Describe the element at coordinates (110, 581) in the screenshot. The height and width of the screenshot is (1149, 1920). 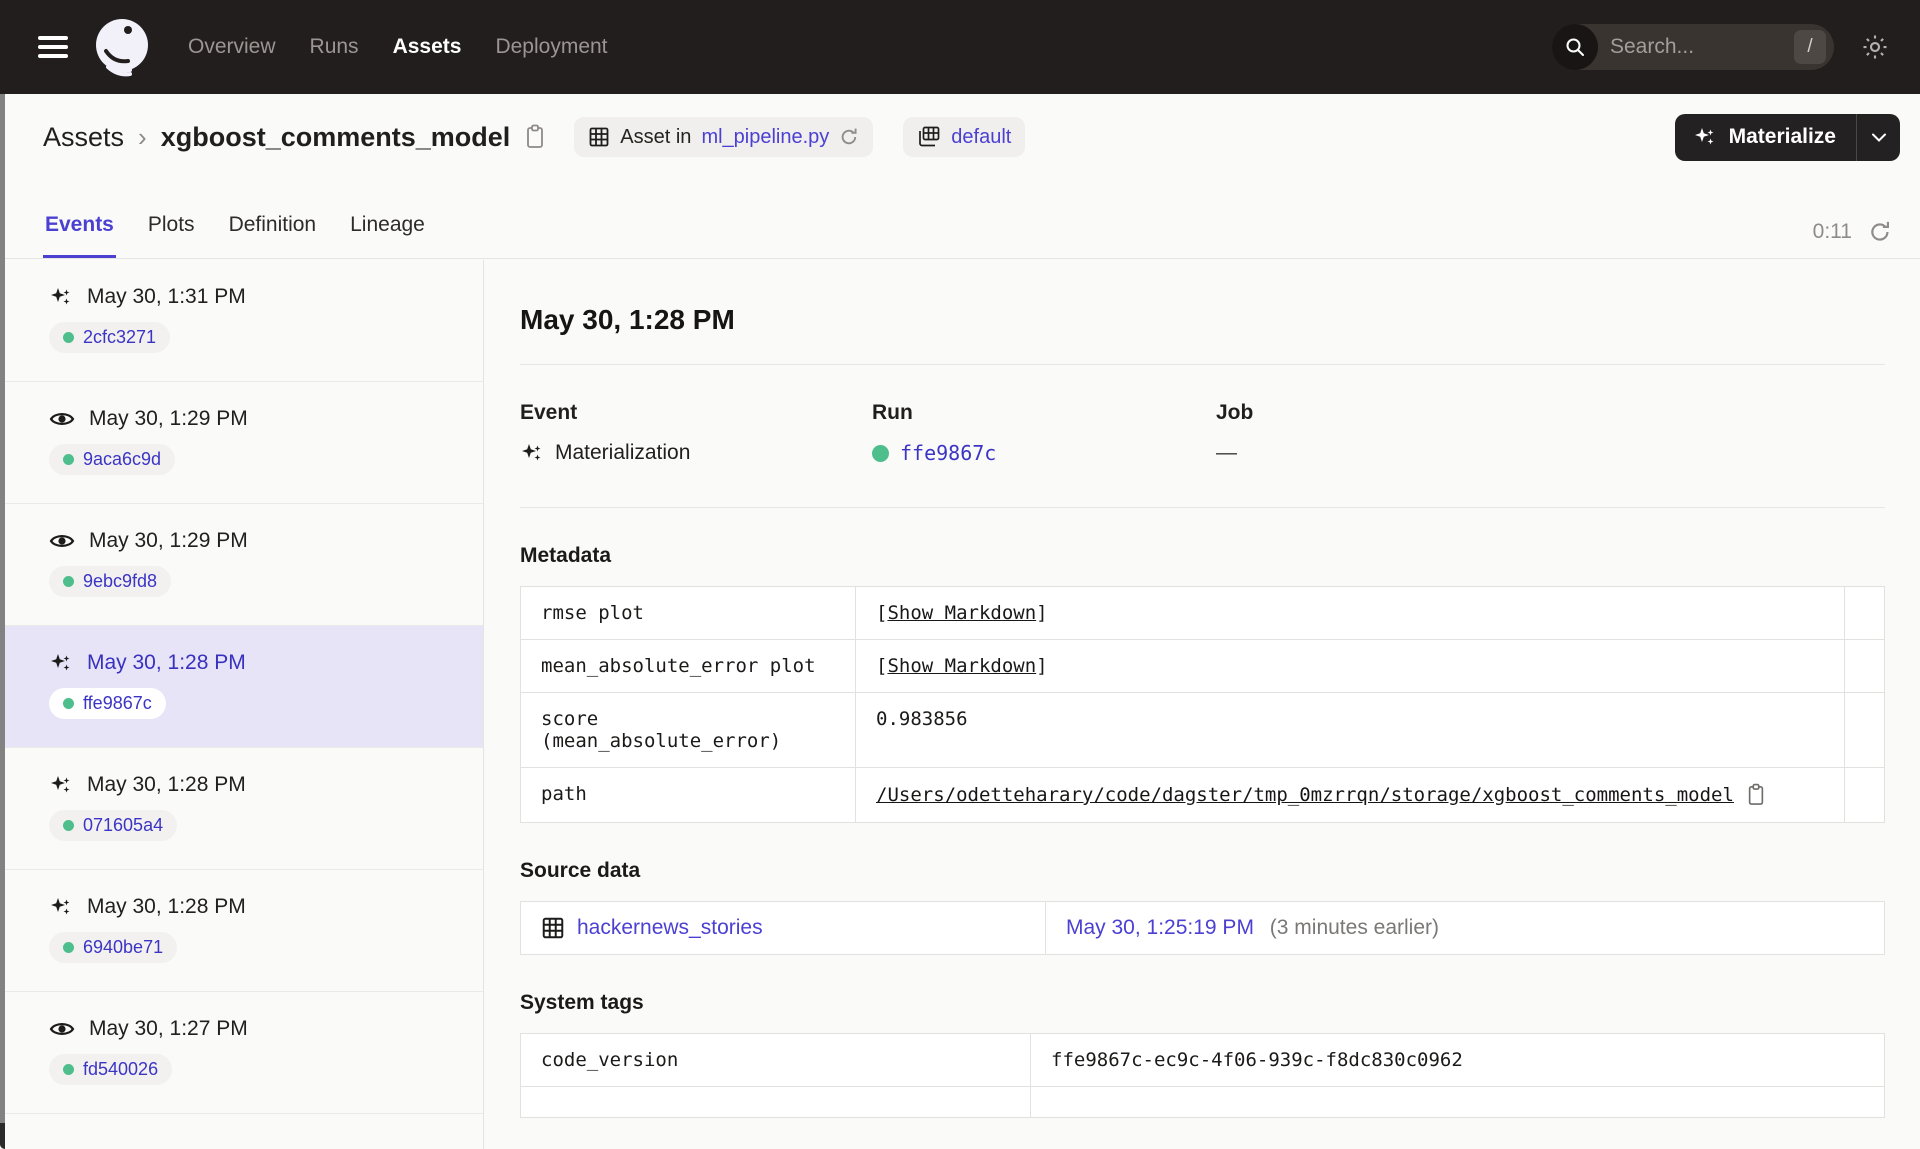
I see `run-id-badge: 9ebc9fd8` at that location.